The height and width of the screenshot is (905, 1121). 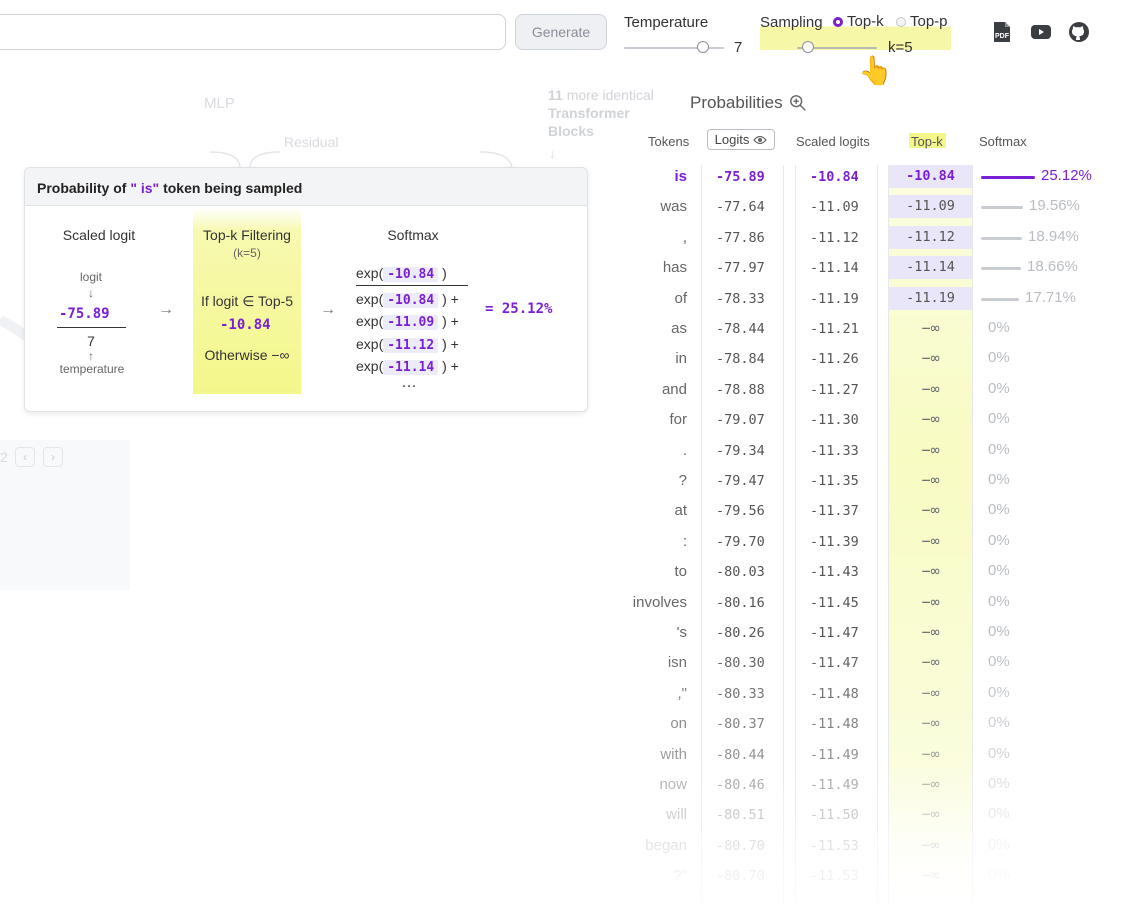 I want to click on table-row: : -79.70 -11.39 −∞ 0%, so click(x=560, y=543).